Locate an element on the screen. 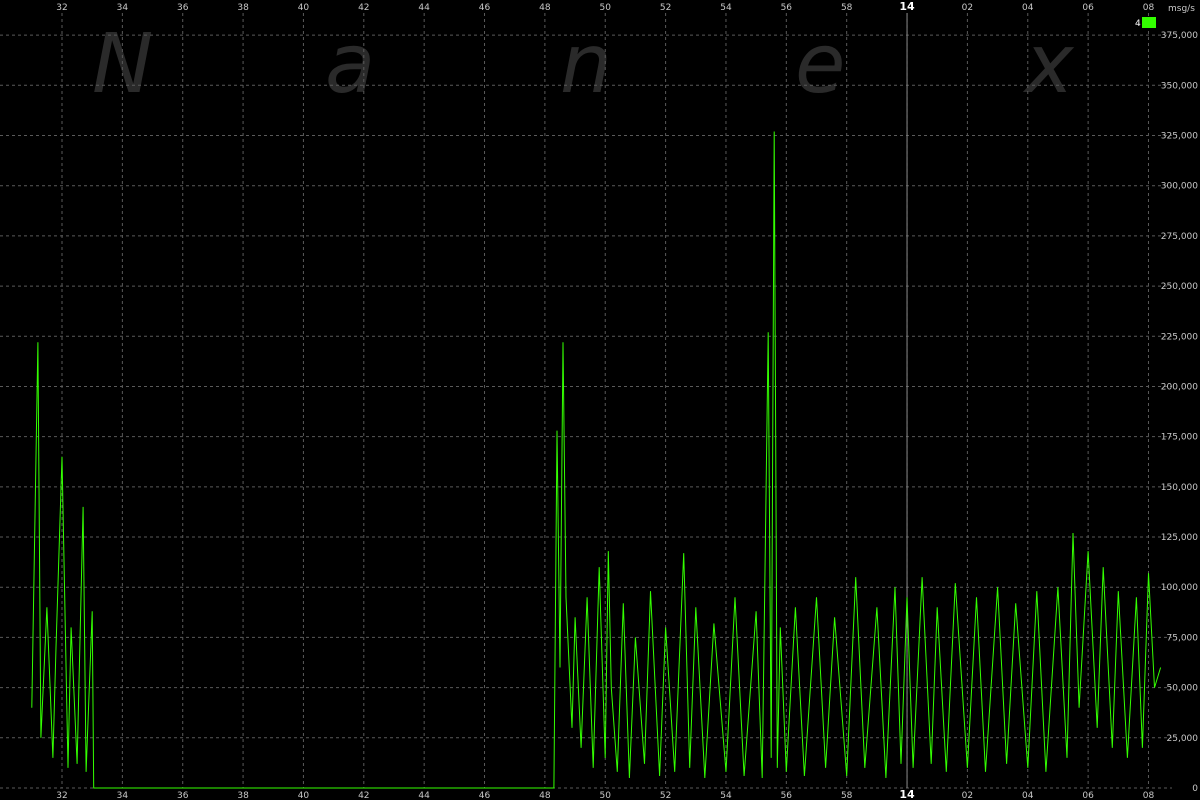  watermark-letter: x is located at coordinates (1048, 64).